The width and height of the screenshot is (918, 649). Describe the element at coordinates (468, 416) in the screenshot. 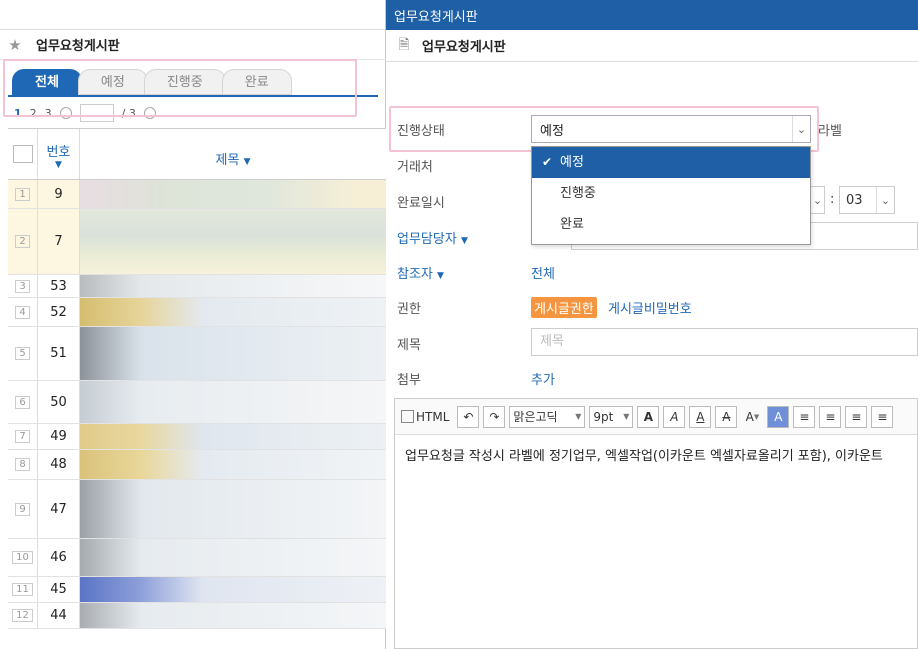

I see `undo-icon: ↶` at that location.